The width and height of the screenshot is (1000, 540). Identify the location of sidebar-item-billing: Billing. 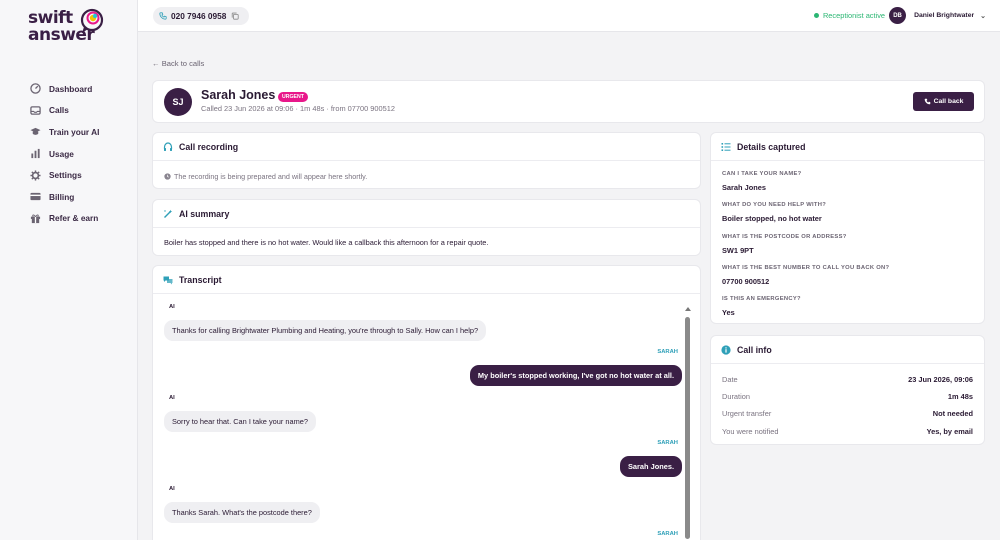
(64, 197).